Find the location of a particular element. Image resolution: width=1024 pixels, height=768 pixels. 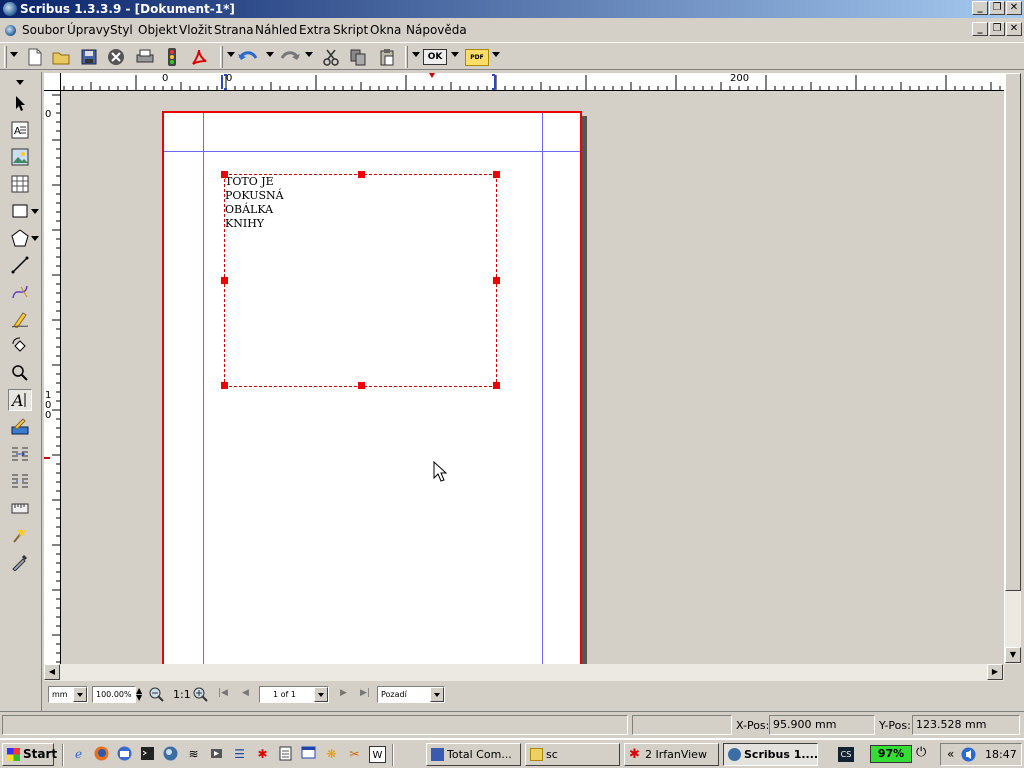

menu-strana: Strana is located at coordinates (234, 30).